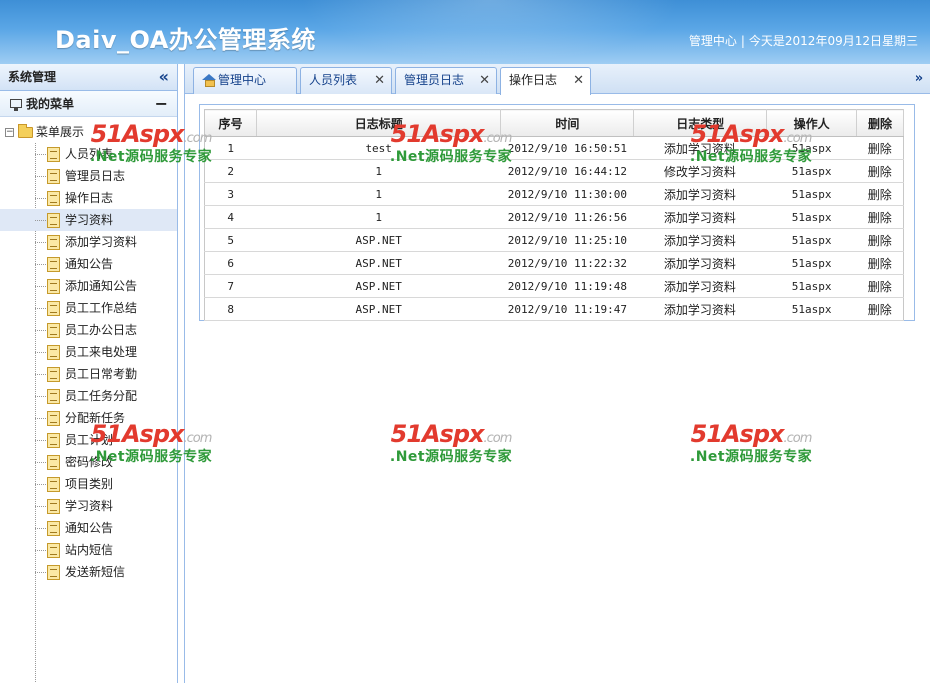  What do you see at coordinates (88, 418) in the screenshot?
I see `sidebar-item: 分配新任务` at bounding box center [88, 418].